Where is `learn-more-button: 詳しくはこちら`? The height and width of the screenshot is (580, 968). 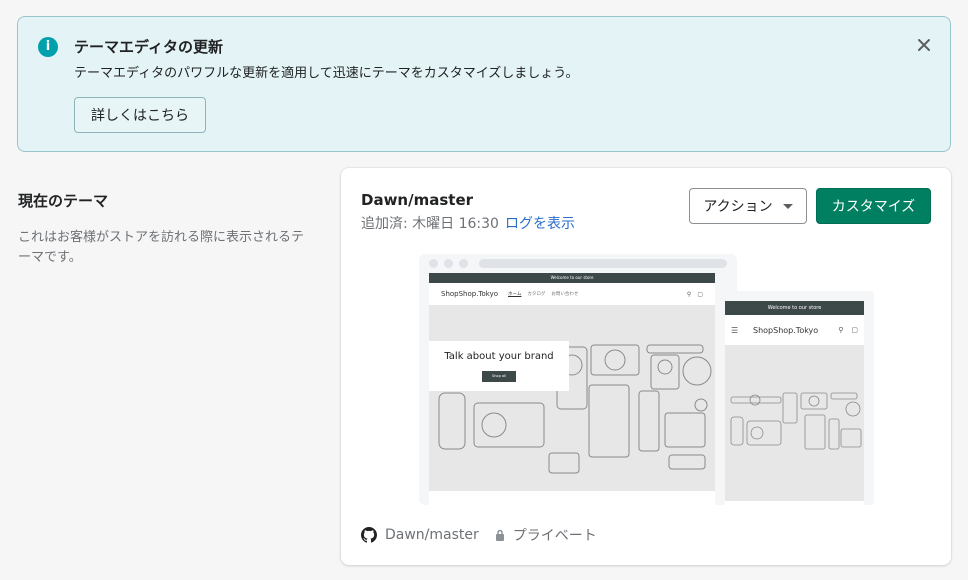 learn-more-button: 詳しくはこちら is located at coordinates (140, 115).